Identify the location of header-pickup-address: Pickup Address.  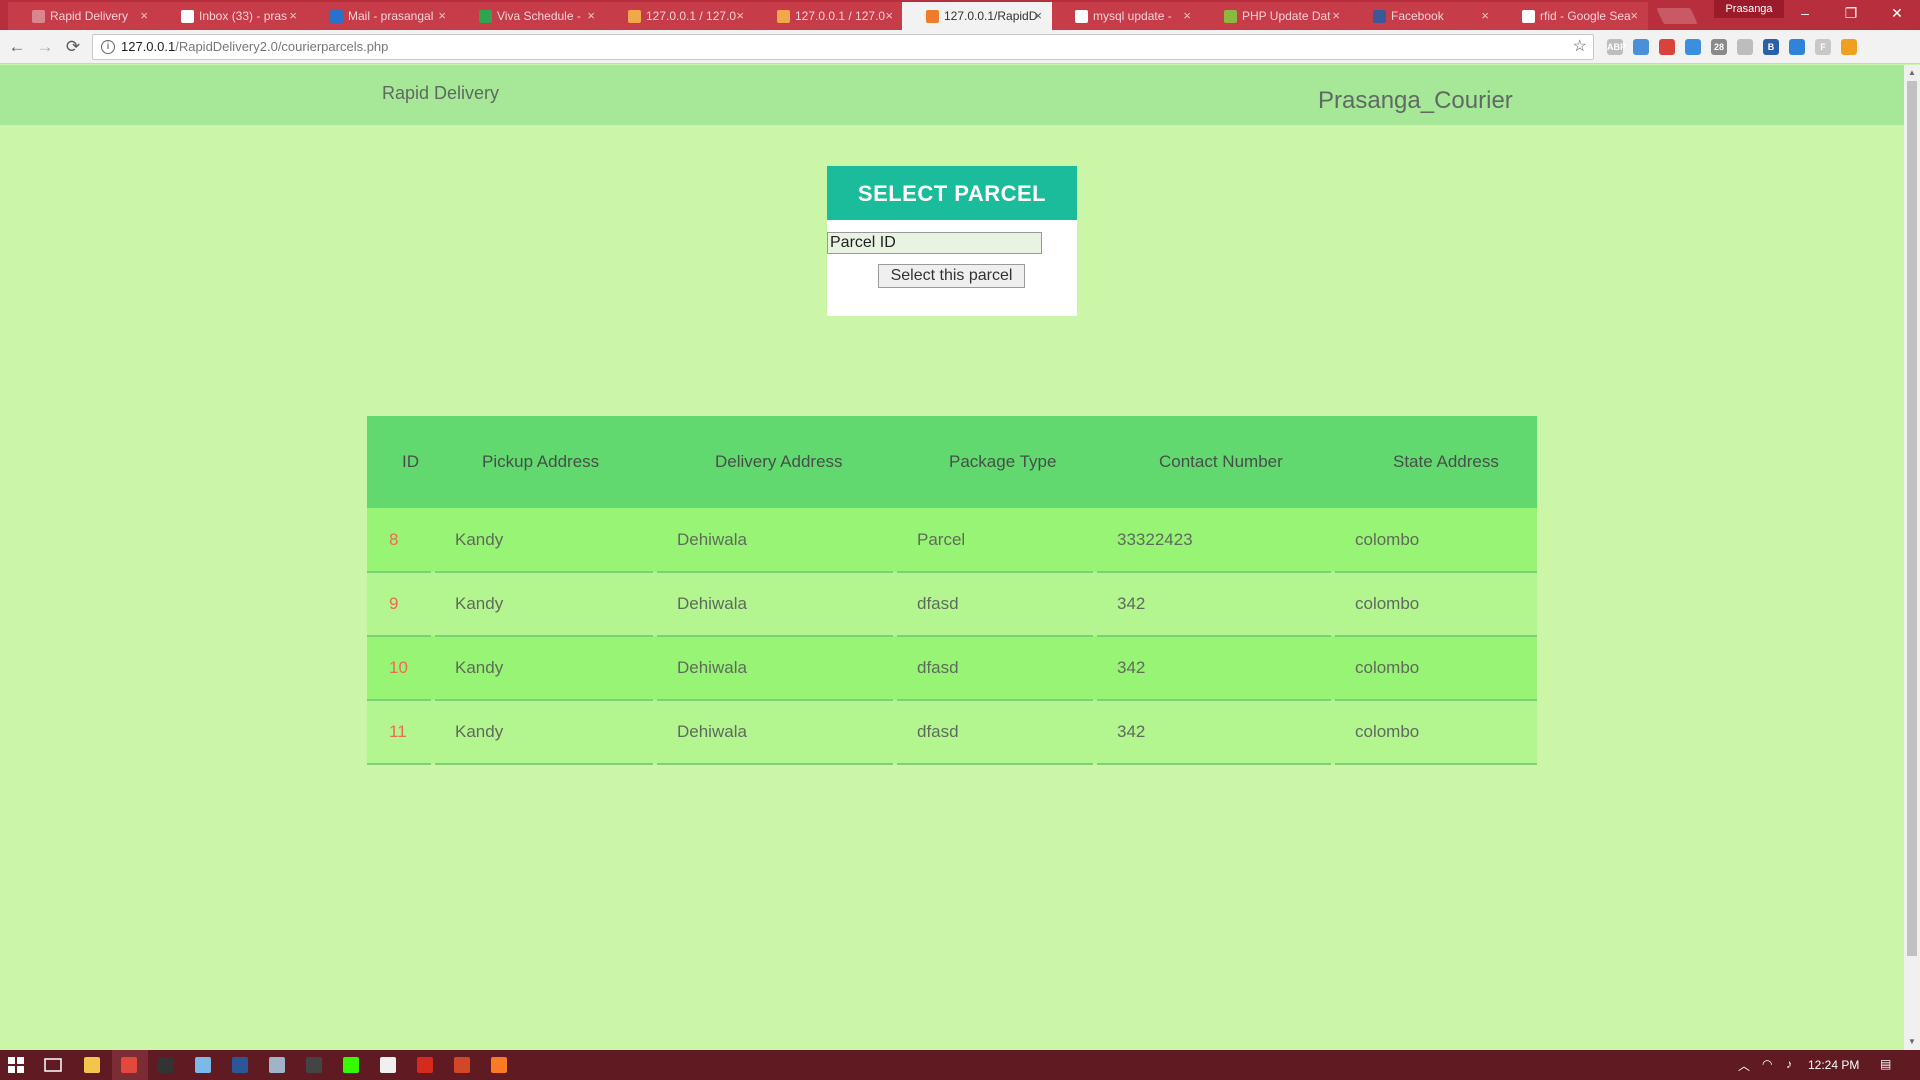
(544, 462).